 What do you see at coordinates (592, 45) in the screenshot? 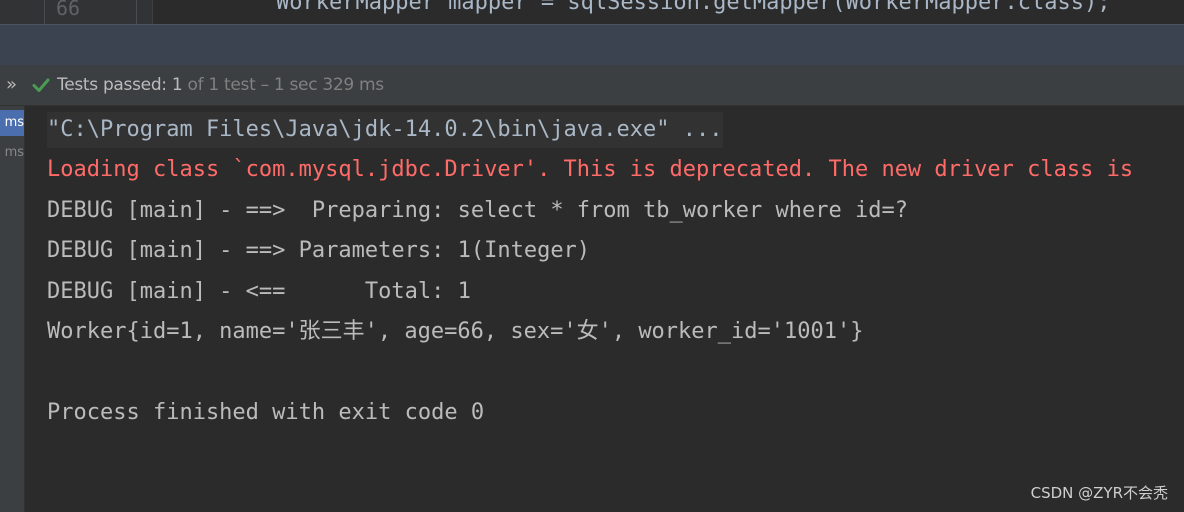
I see `run-tool-window-header` at bounding box center [592, 45].